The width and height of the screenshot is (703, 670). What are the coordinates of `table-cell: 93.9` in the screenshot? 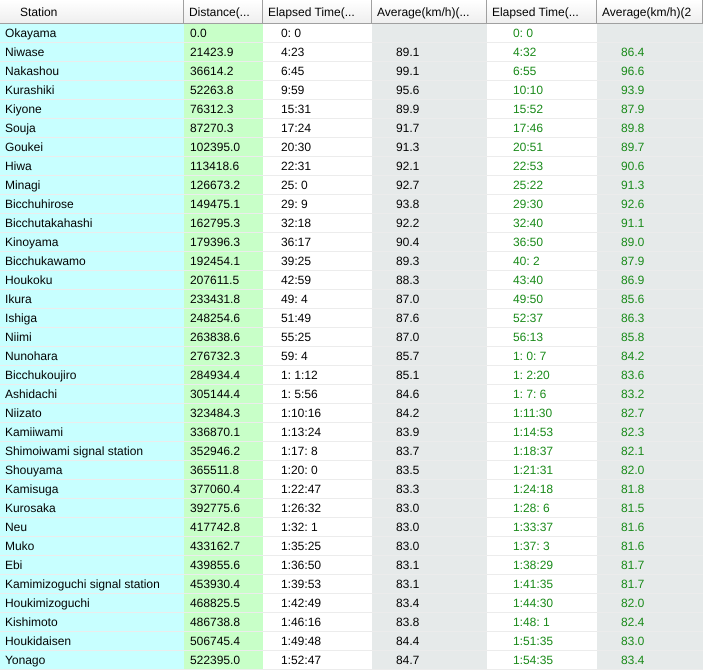 It's located at (650, 90).